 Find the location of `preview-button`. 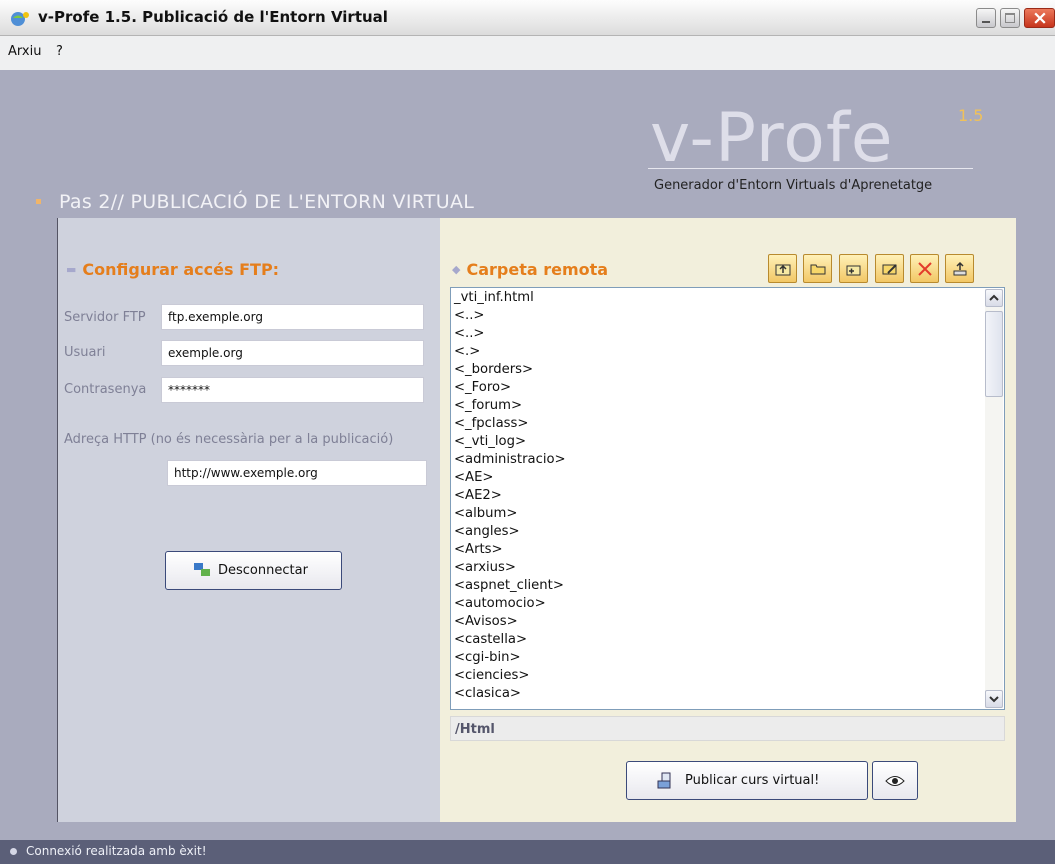

preview-button is located at coordinates (895, 780).